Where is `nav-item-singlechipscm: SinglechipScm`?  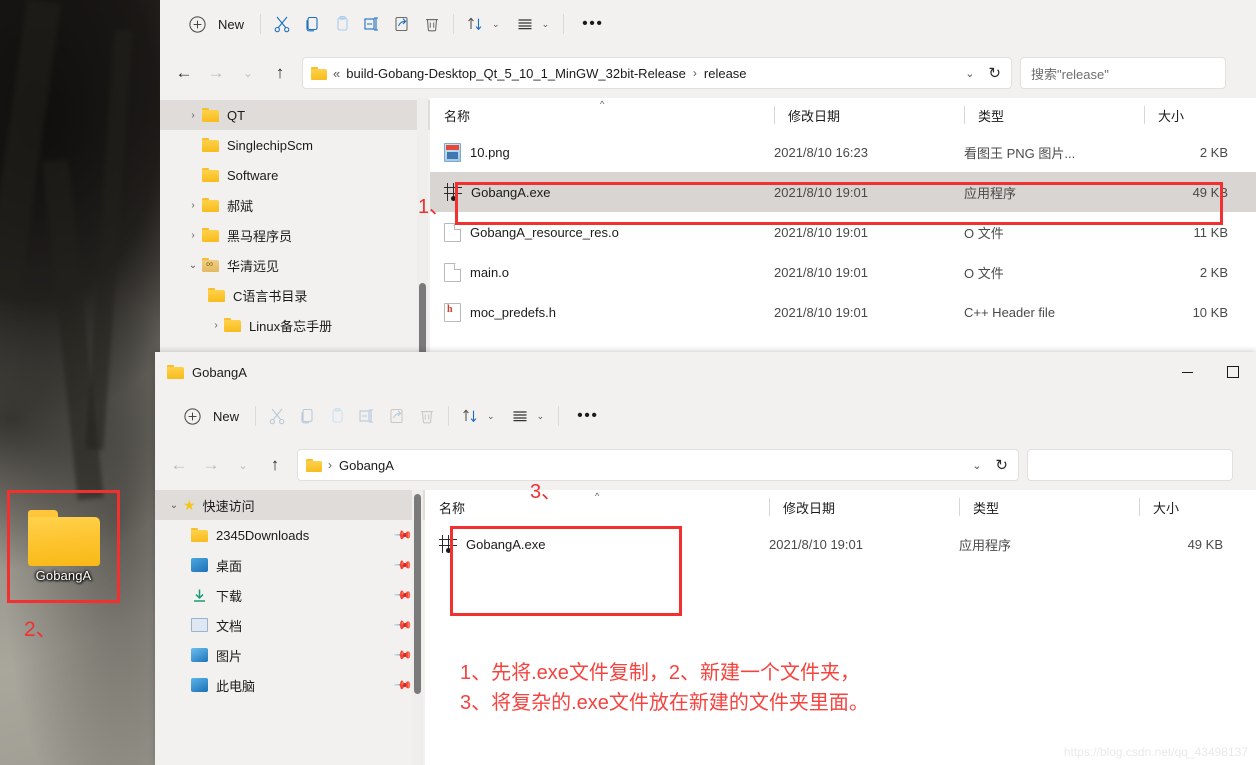 nav-item-singlechipscm: SinglechipScm is located at coordinates (295, 145).